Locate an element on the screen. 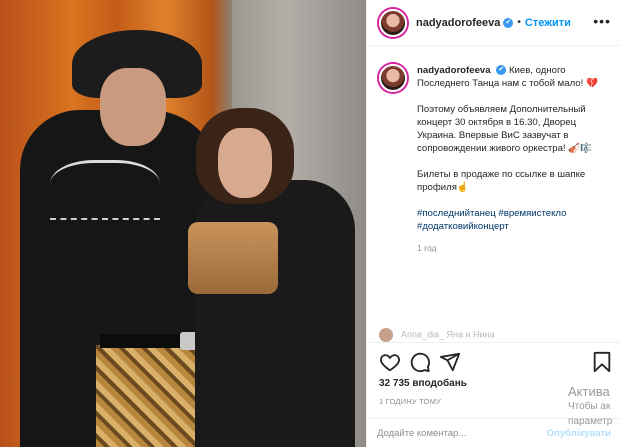 This screenshot has height=447, width=620. publish-button: Опублікувати is located at coordinates (579, 433).